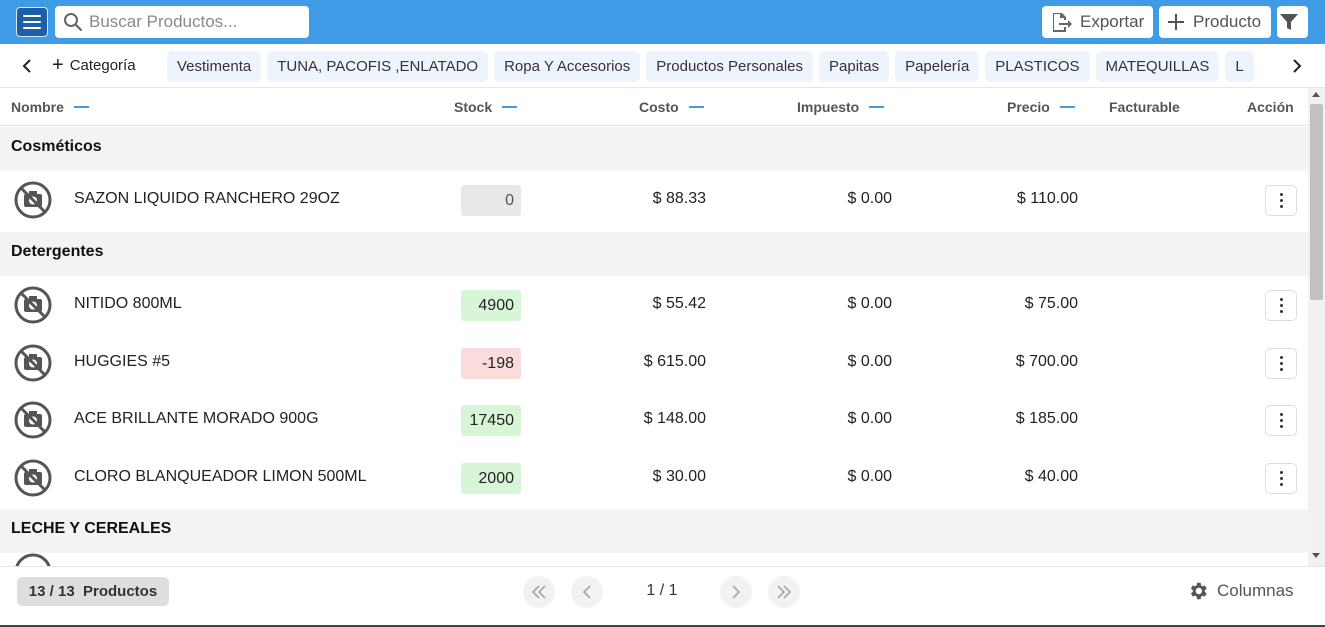 The width and height of the screenshot is (1325, 627). I want to click on scroll-up-arrow, so click(1316, 94).